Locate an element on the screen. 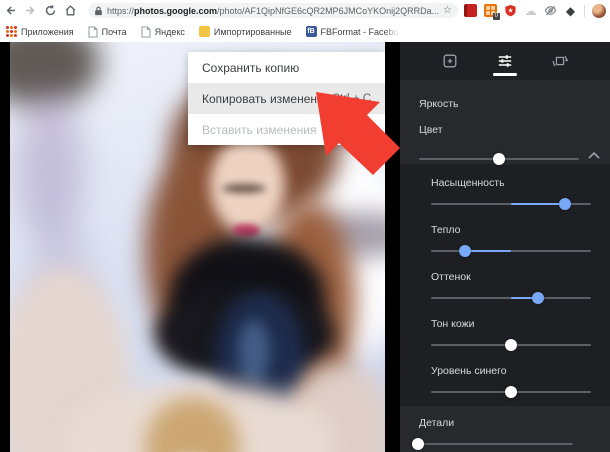 The width and height of the screenshot is (610, 452). extension-cloud-icon: ☁ is located at coordinates (530, 10).